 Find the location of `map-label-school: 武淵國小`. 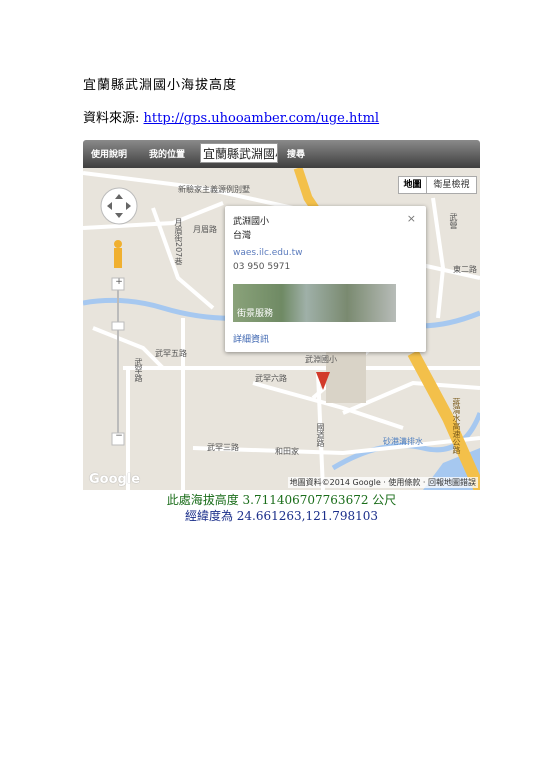

map-label-school: 武淵國小 is located at coordinates (321, 359).